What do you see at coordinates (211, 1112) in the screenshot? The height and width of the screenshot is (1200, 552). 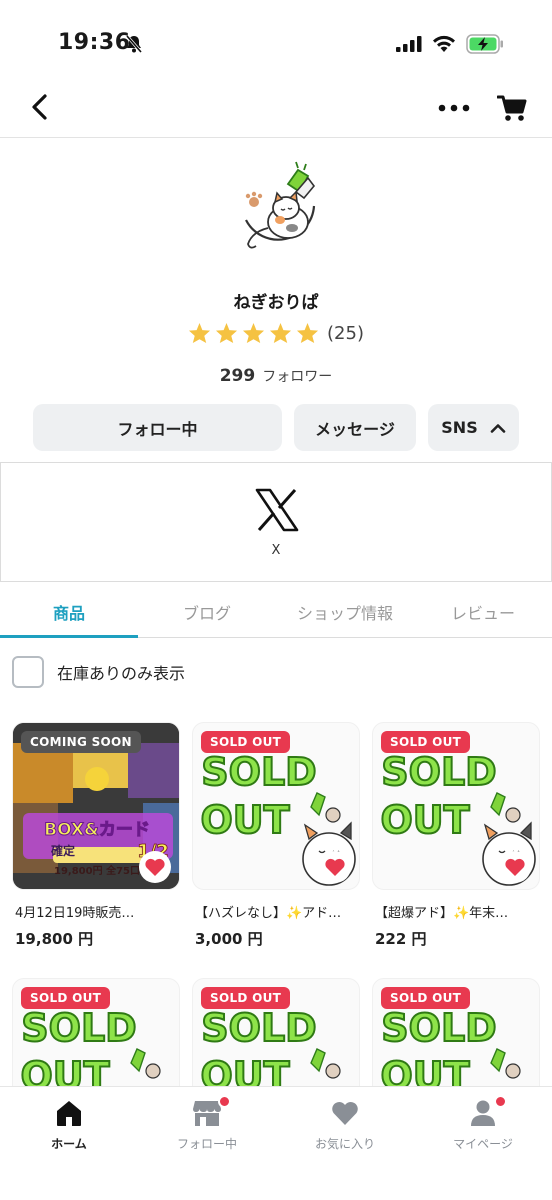 I see `store-icon-wrap` at bounding box center [211, 1112].